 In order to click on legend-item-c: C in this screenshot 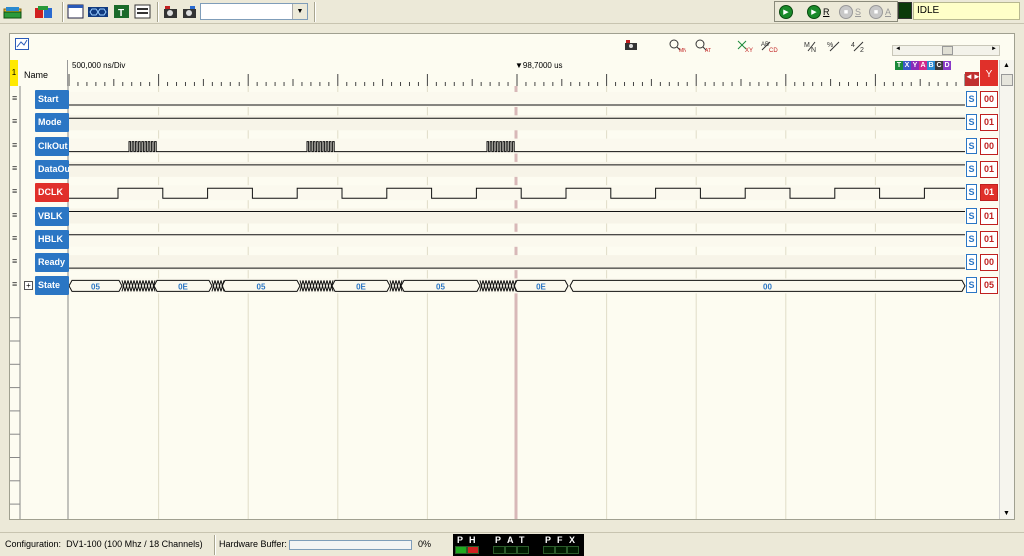, I will do `click(939, 65)`.